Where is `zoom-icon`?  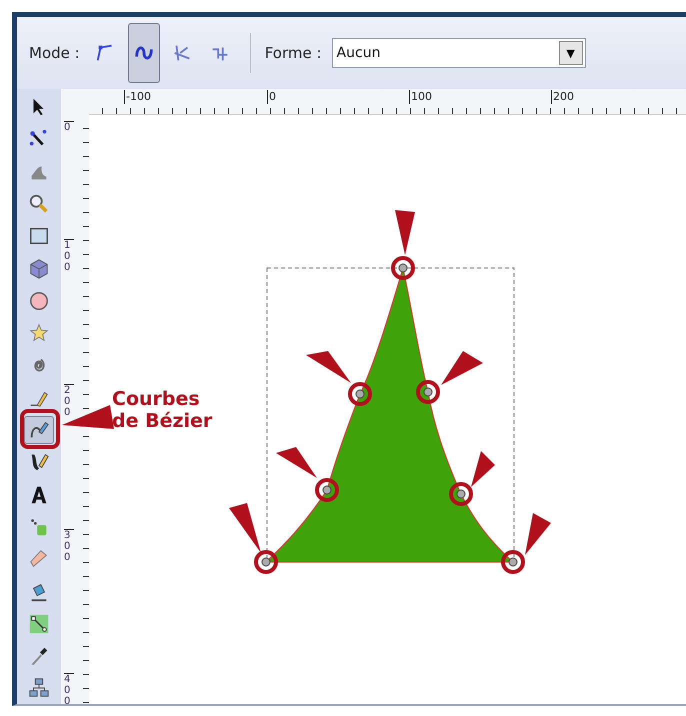 zoom-icon is located at coordinates (39, 204).